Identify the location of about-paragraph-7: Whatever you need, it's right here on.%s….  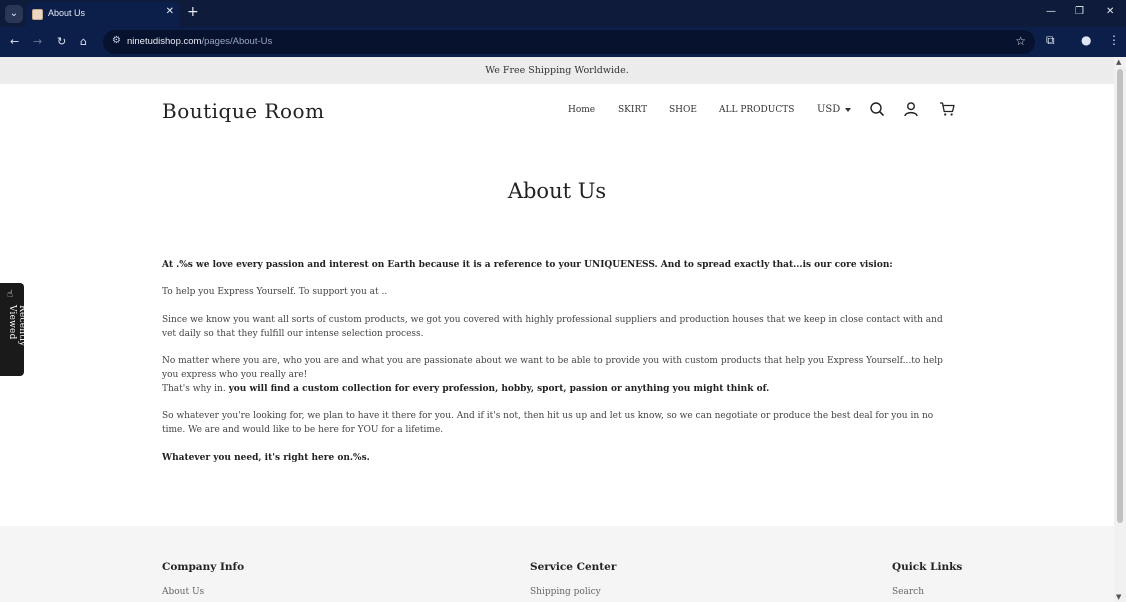
(559, 458).